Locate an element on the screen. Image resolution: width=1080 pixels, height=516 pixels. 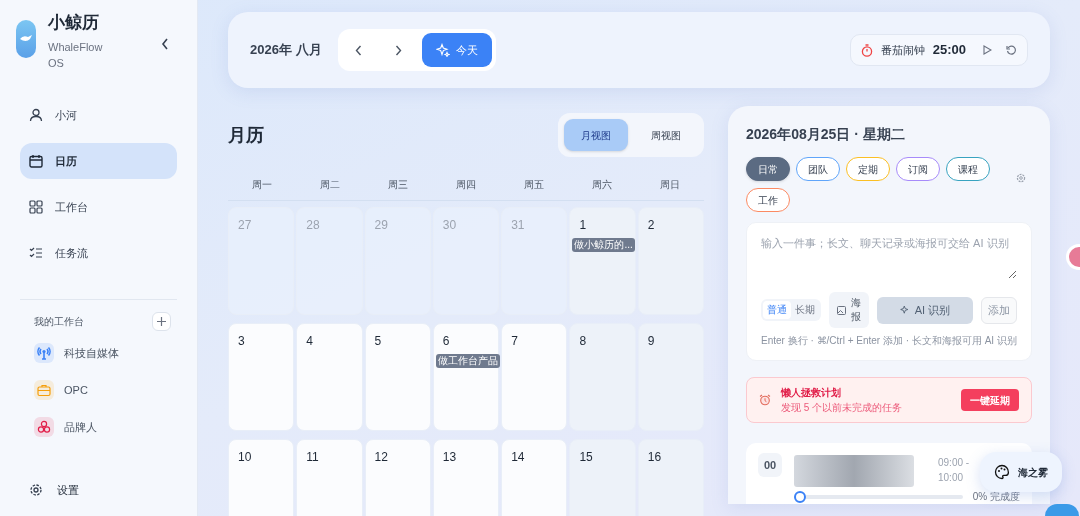
sparkle-icon is located at coordinates (442, 50).